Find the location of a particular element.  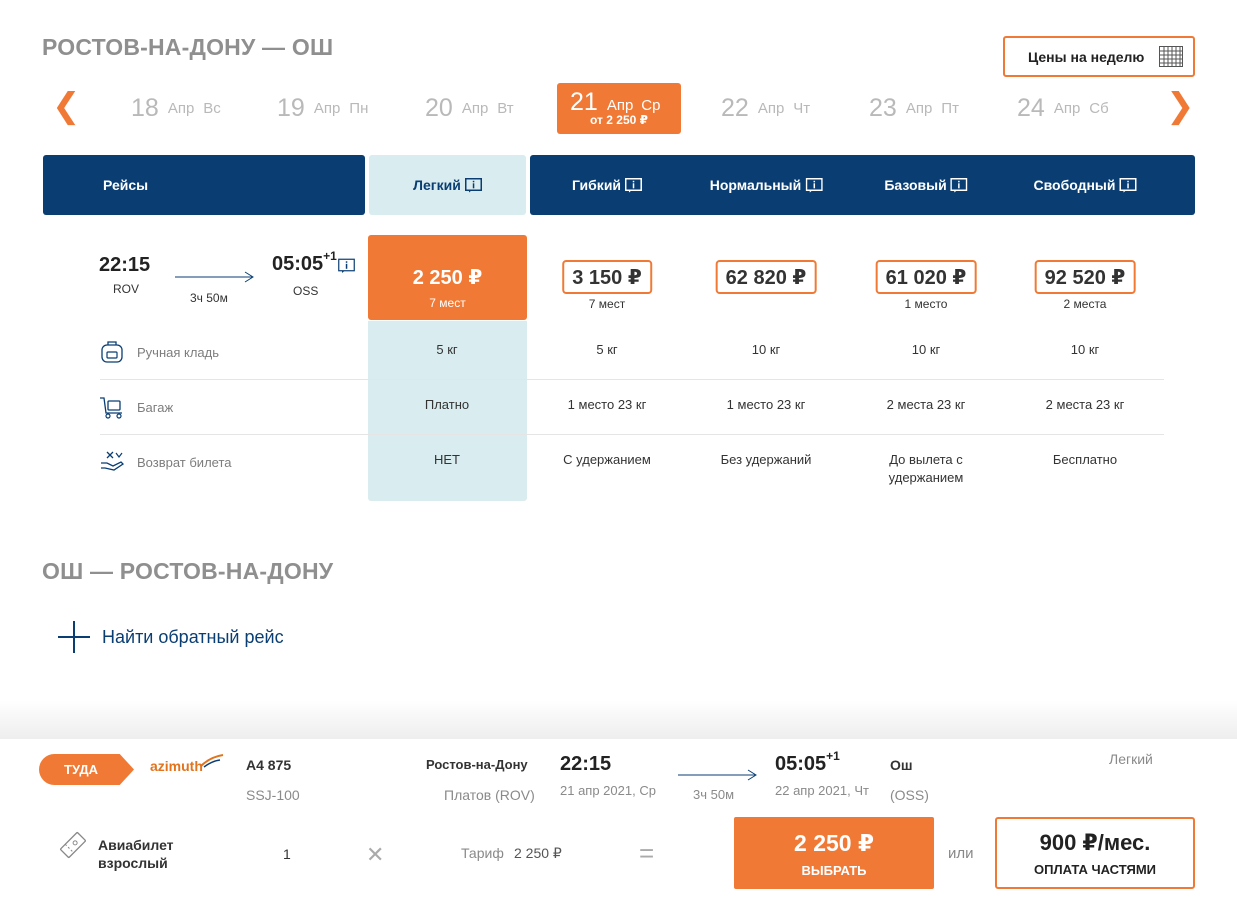

tariff-header-light: Легкий is located at coordinates (447, 185).